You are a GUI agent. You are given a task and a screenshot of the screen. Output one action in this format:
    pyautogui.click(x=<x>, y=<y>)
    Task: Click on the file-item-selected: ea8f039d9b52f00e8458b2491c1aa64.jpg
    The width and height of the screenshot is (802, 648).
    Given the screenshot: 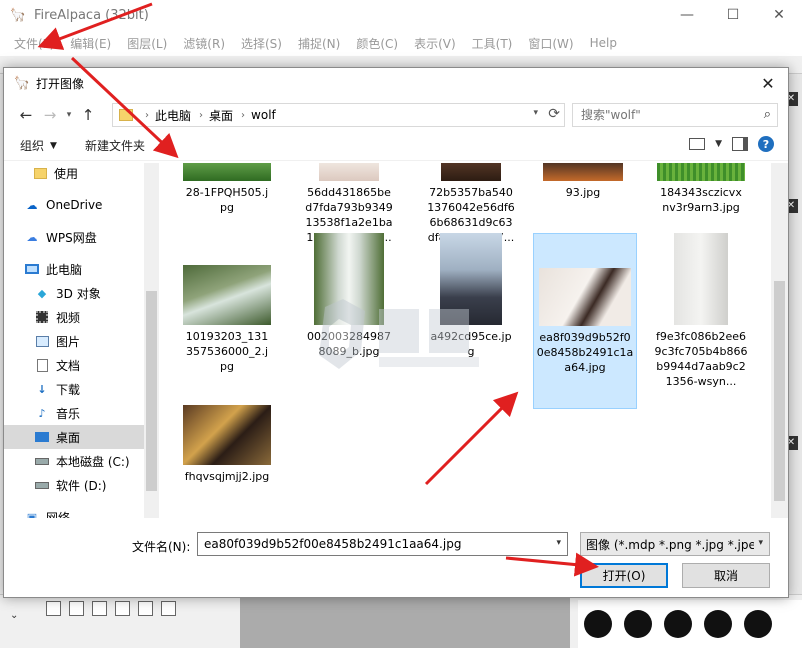 What is the action you would take?
    pyautogui.click(x=585, y=321)
    